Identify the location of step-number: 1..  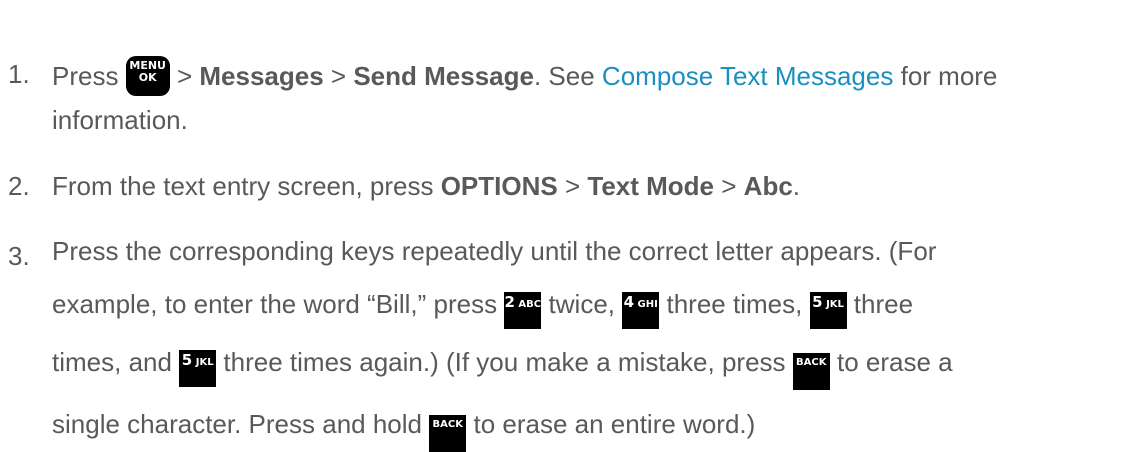
(19, 74).